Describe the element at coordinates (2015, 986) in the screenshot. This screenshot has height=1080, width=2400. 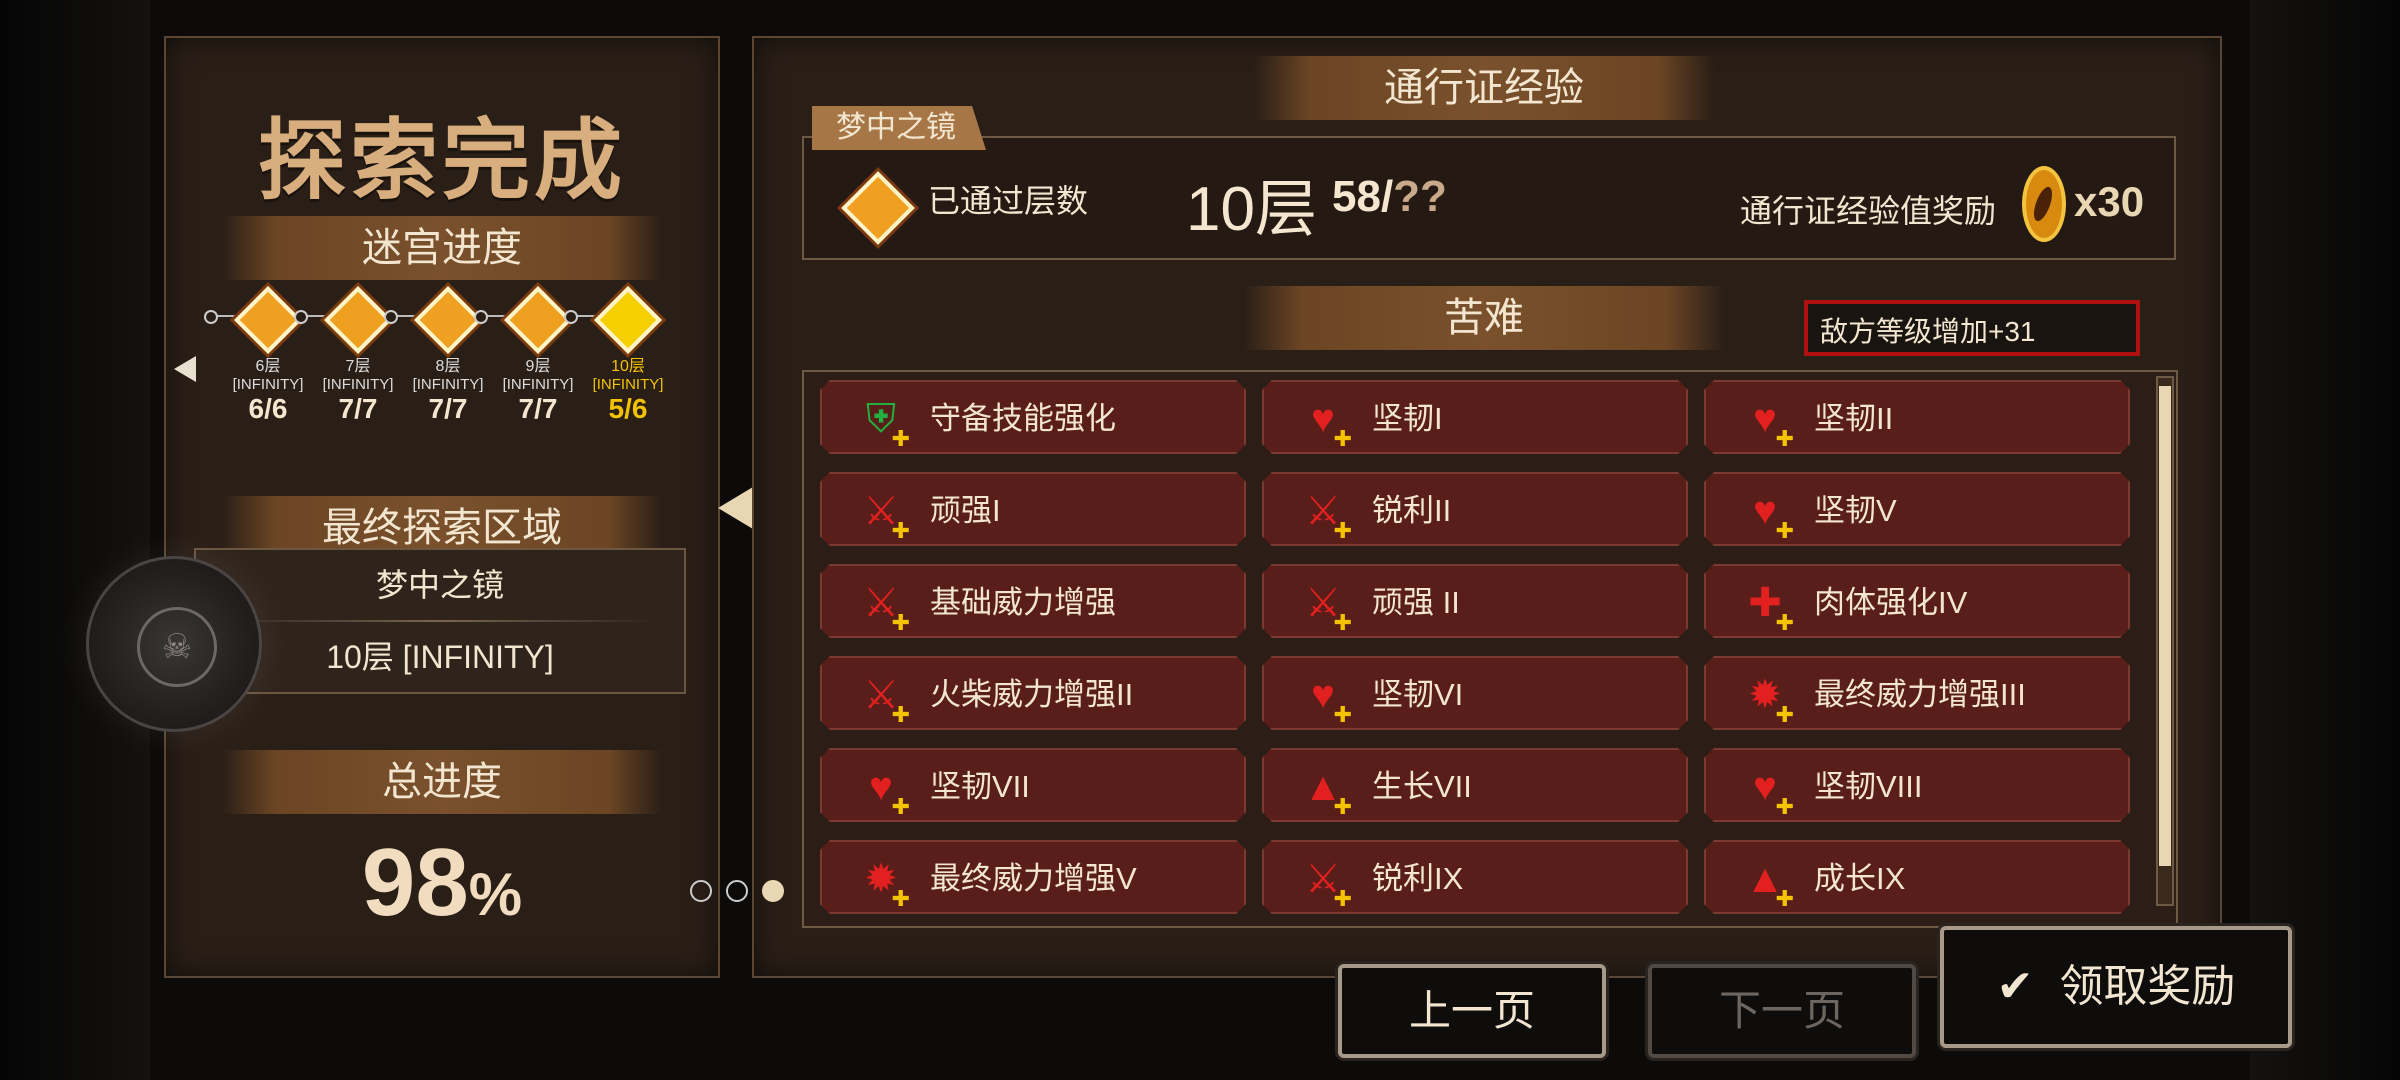
I see `checkmark-icon: ✔` at that location.